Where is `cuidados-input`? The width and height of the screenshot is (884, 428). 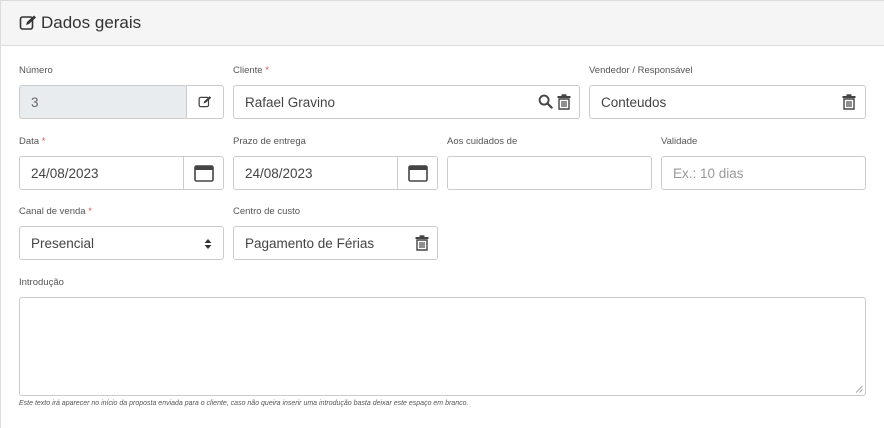
cuidados-input is located at coordinates (549, 173).